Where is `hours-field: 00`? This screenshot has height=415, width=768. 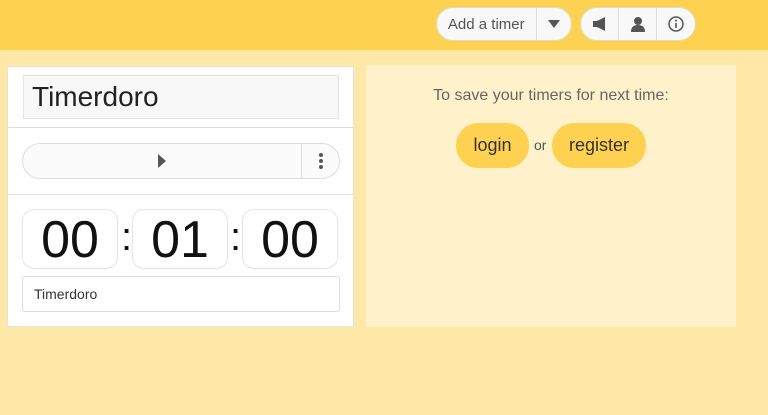 hours-field: 00 is located at coordinates (70, 239).